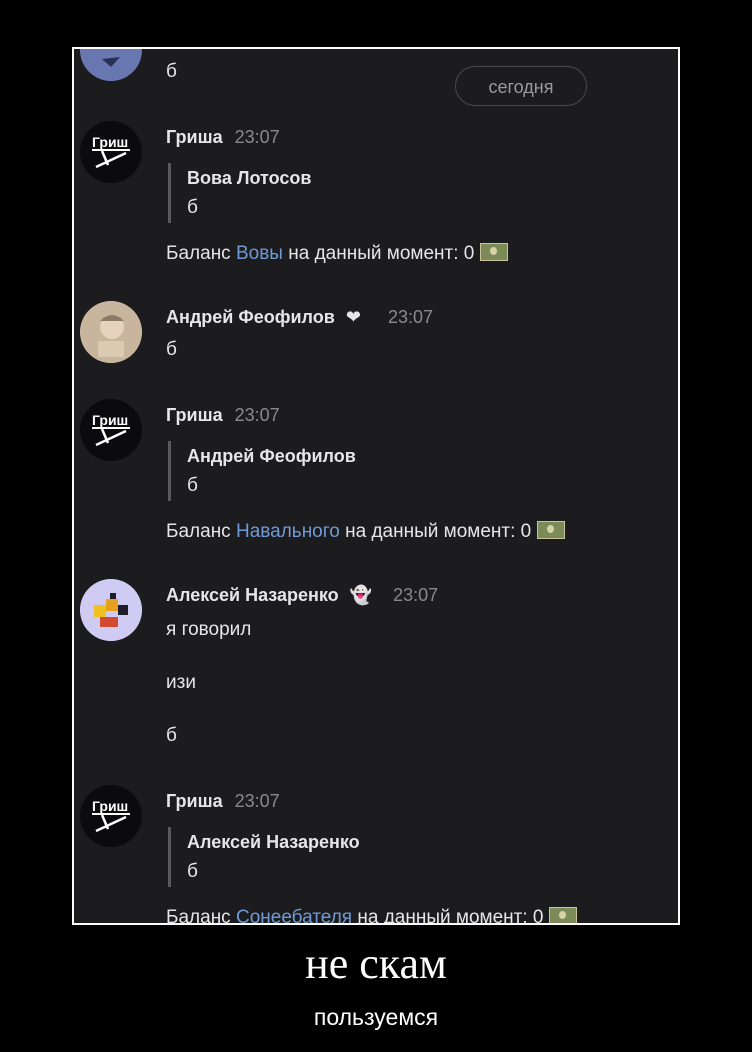 The height and width of the screenshot is (1052, 752). Describe the element at coordinates (288, 531) in the screenshot. I see `user-mention-link: Навального` at that location.